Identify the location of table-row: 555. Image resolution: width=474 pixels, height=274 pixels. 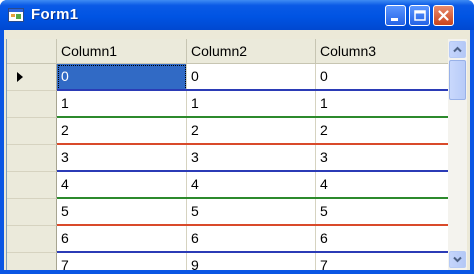
(228, 212).